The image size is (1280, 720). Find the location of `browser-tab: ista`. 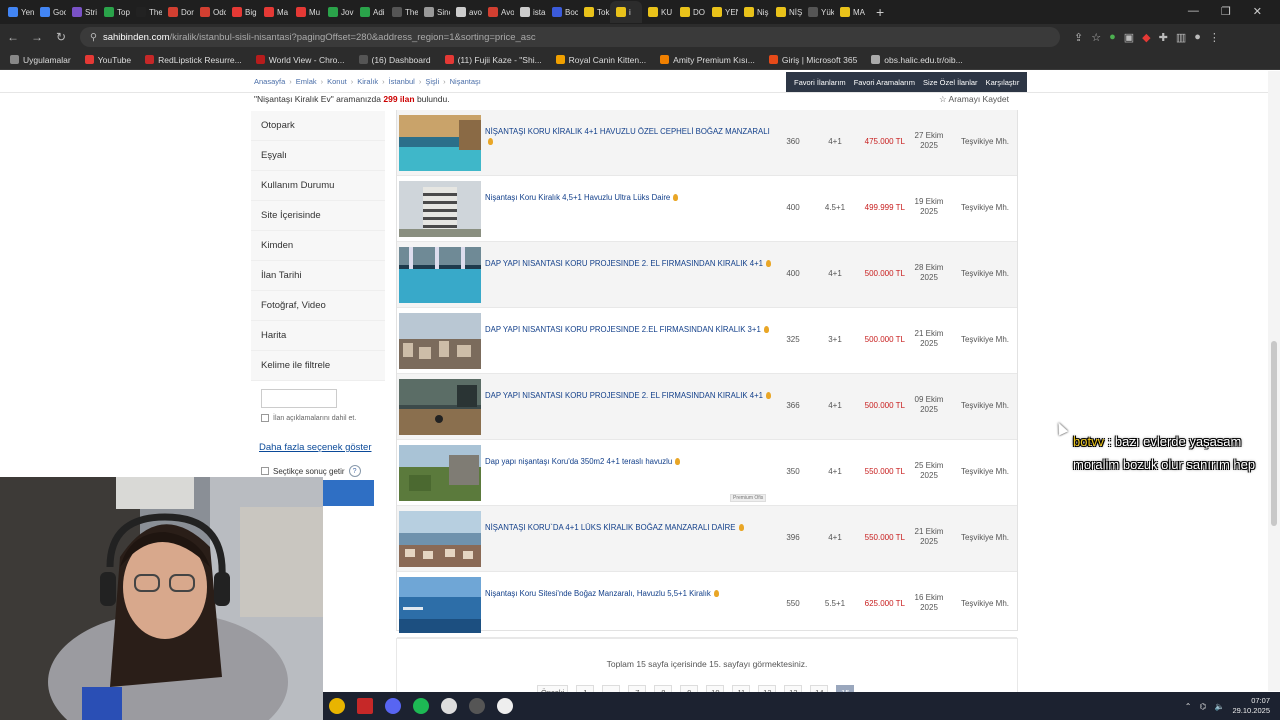

browser-tab: ista is located at coordinates (530, 12).